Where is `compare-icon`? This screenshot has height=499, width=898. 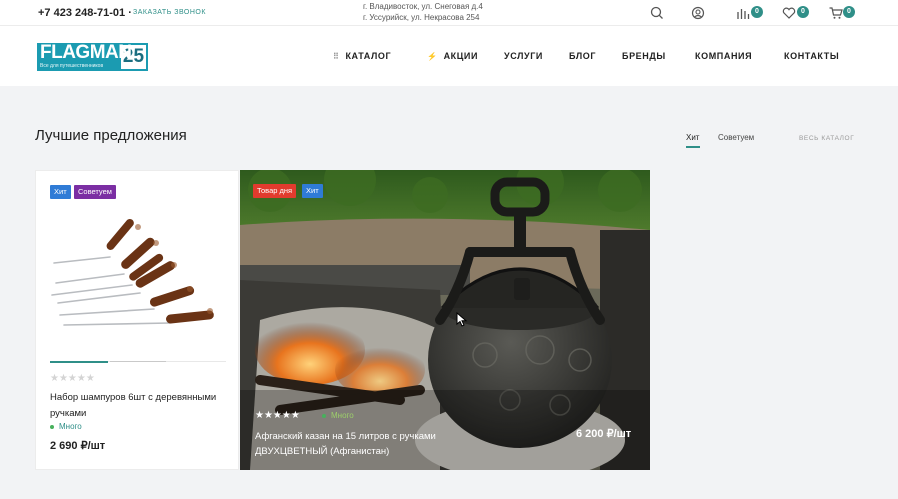 compare-icon is located at coordinates (743, 13).